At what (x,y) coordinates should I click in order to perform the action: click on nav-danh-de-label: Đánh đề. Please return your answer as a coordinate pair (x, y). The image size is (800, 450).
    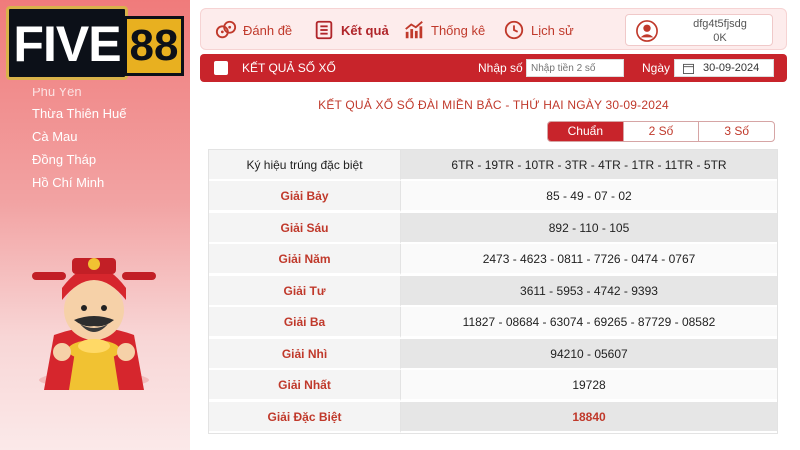
    Looking at the image, I should click on (268, 30).